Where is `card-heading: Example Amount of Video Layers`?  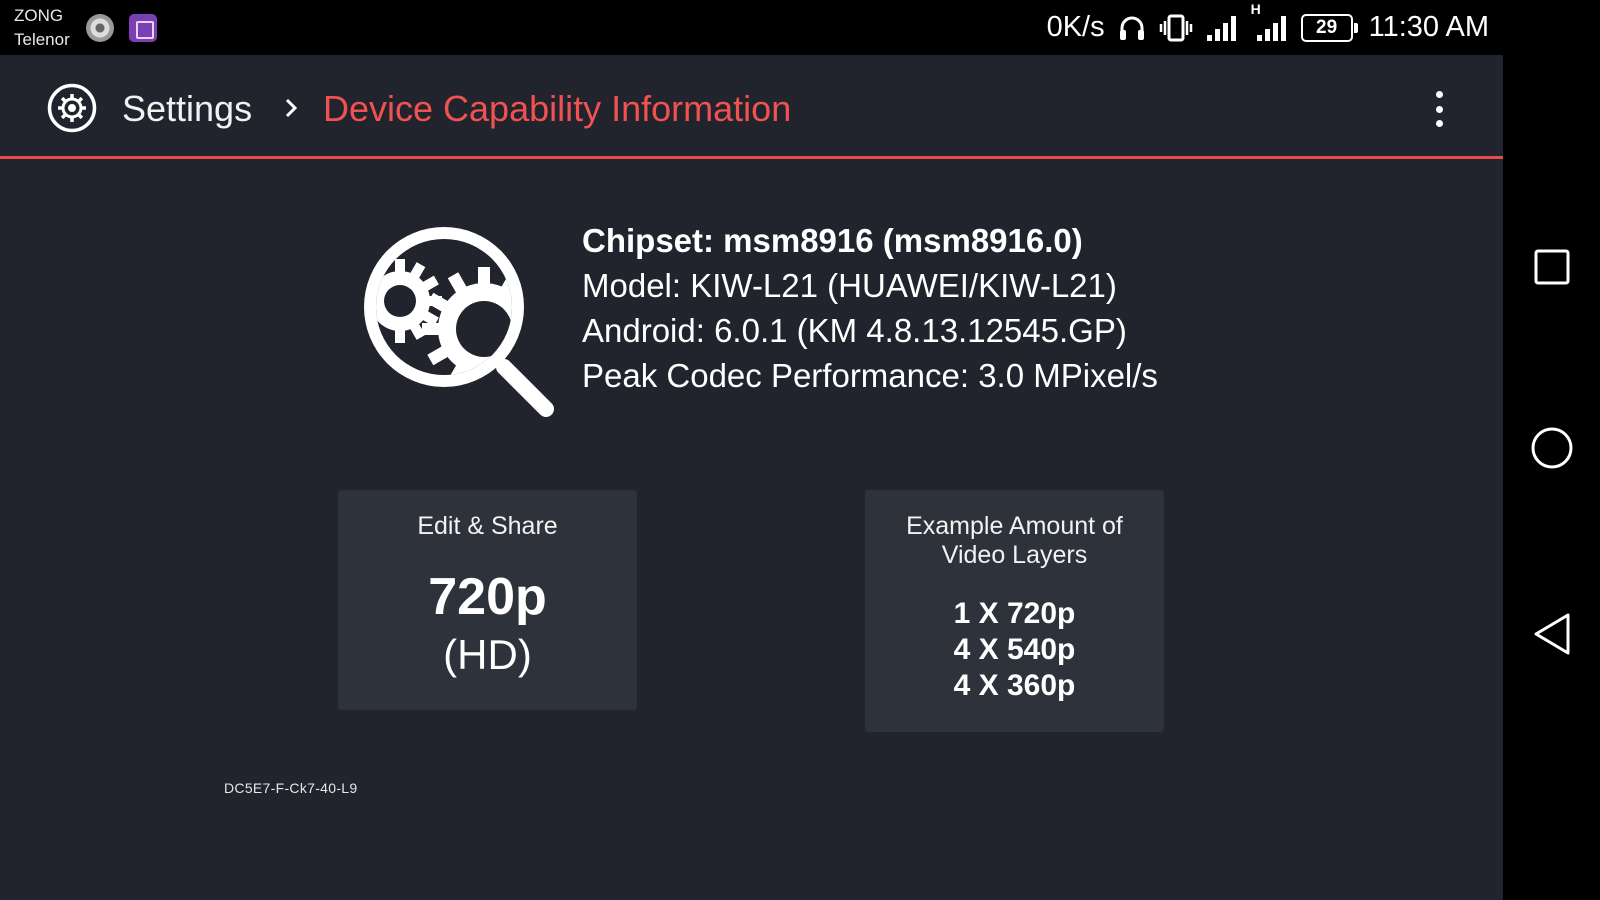 card-heading: Example Amount of Video Layers is located at coordinates (1014, 540).